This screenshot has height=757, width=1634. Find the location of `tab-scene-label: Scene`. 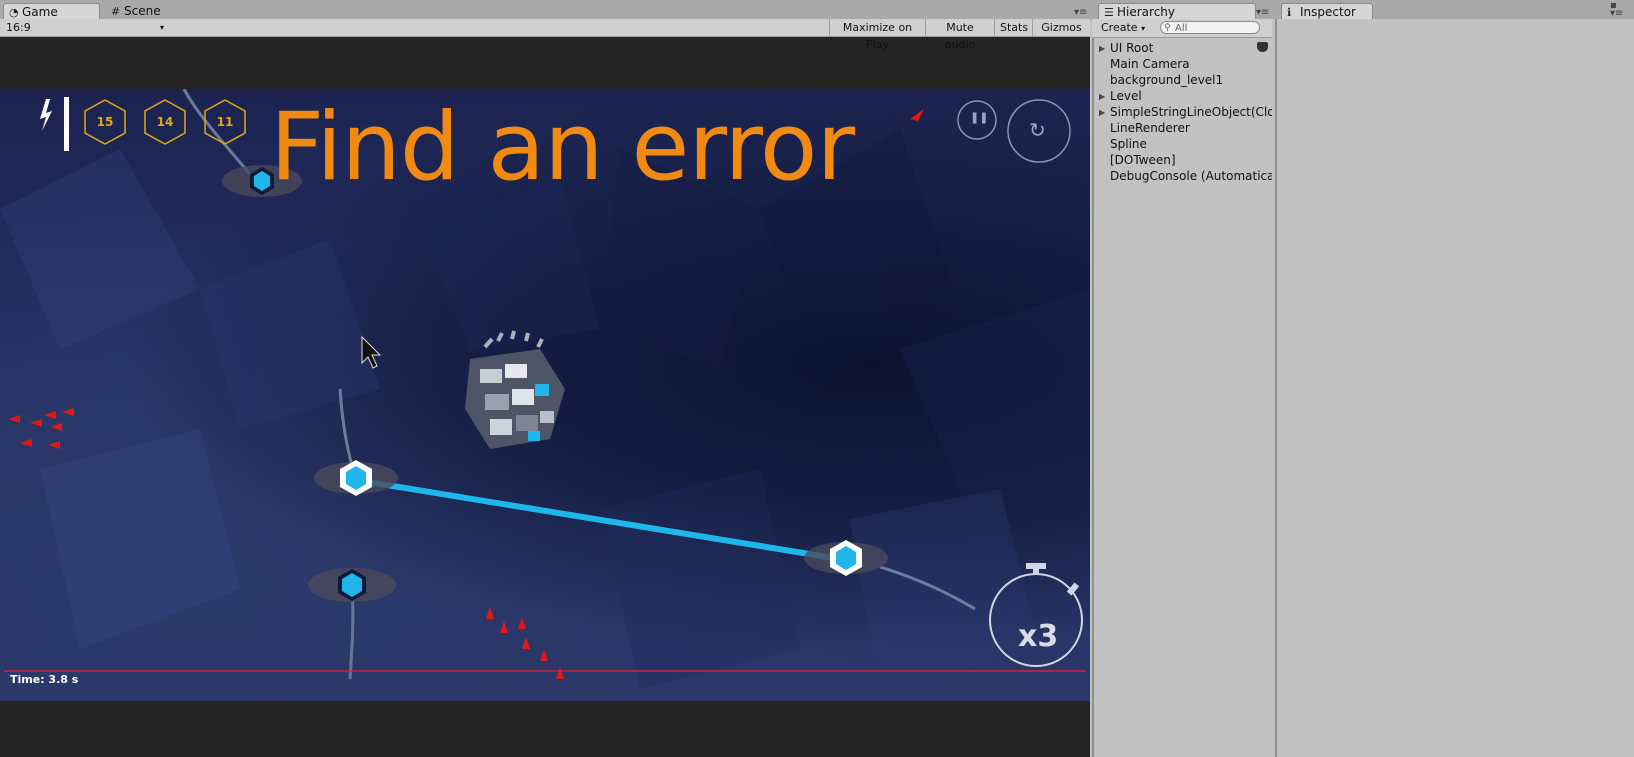

tab-scene-label: Scene is located at coordinates (142, 11).